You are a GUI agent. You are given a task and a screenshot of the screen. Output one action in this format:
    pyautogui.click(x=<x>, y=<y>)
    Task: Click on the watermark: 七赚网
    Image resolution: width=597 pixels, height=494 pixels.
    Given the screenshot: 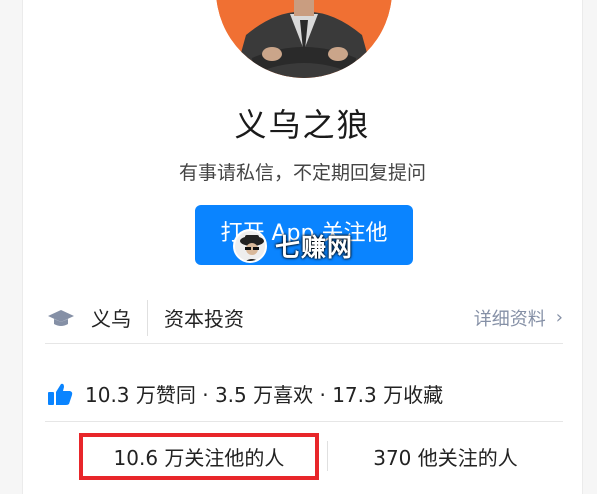 What is the action you would take?
    pyautogui.click(x=293, y=246)
    